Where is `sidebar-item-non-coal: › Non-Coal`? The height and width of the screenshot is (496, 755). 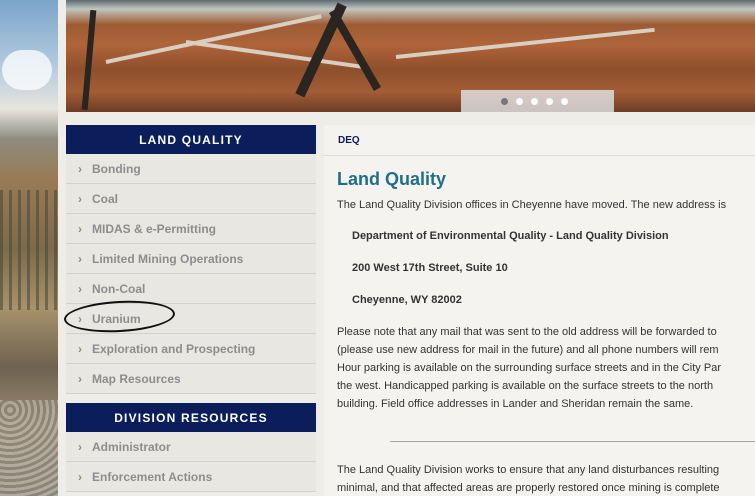
sidebar-item-non-coal: › Non-Coal is located at coordinates (191, 289).